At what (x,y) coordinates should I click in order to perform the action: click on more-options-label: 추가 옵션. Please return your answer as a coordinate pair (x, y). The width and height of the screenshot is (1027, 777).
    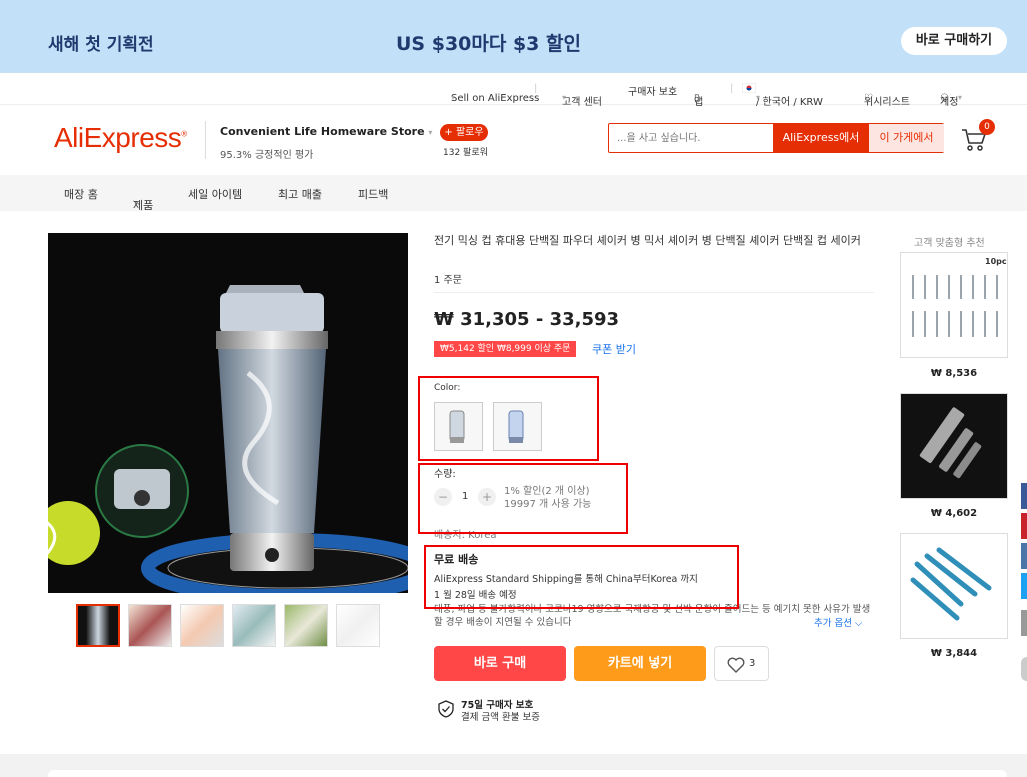
    Looking at the image, I should click on (833, 623).